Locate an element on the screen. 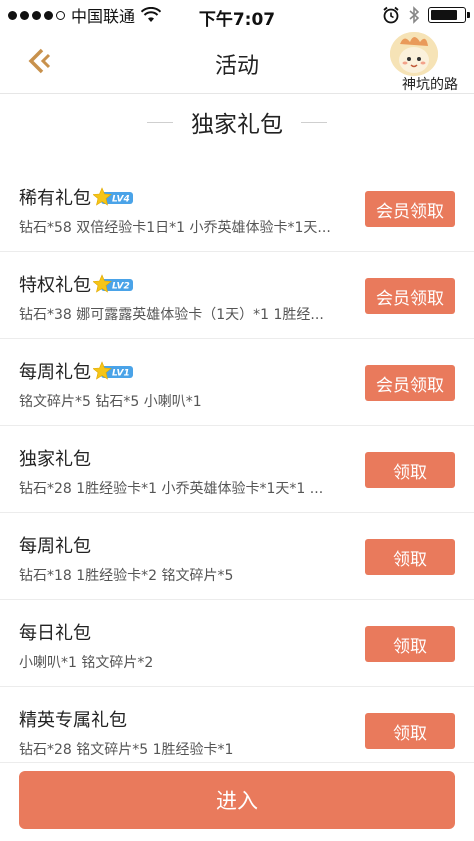  vip-level-badge-icon: LV4 is located at coordinates (114, 197).